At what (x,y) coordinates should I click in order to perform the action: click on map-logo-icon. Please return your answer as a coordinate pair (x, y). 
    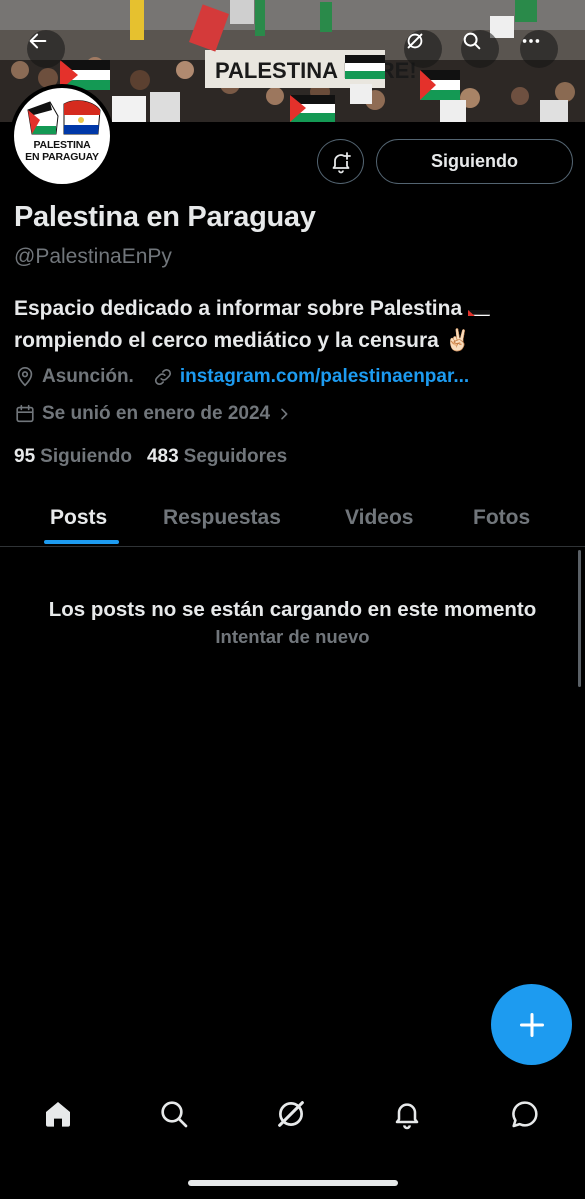
    Looking at the image, I should click on (64, 117).